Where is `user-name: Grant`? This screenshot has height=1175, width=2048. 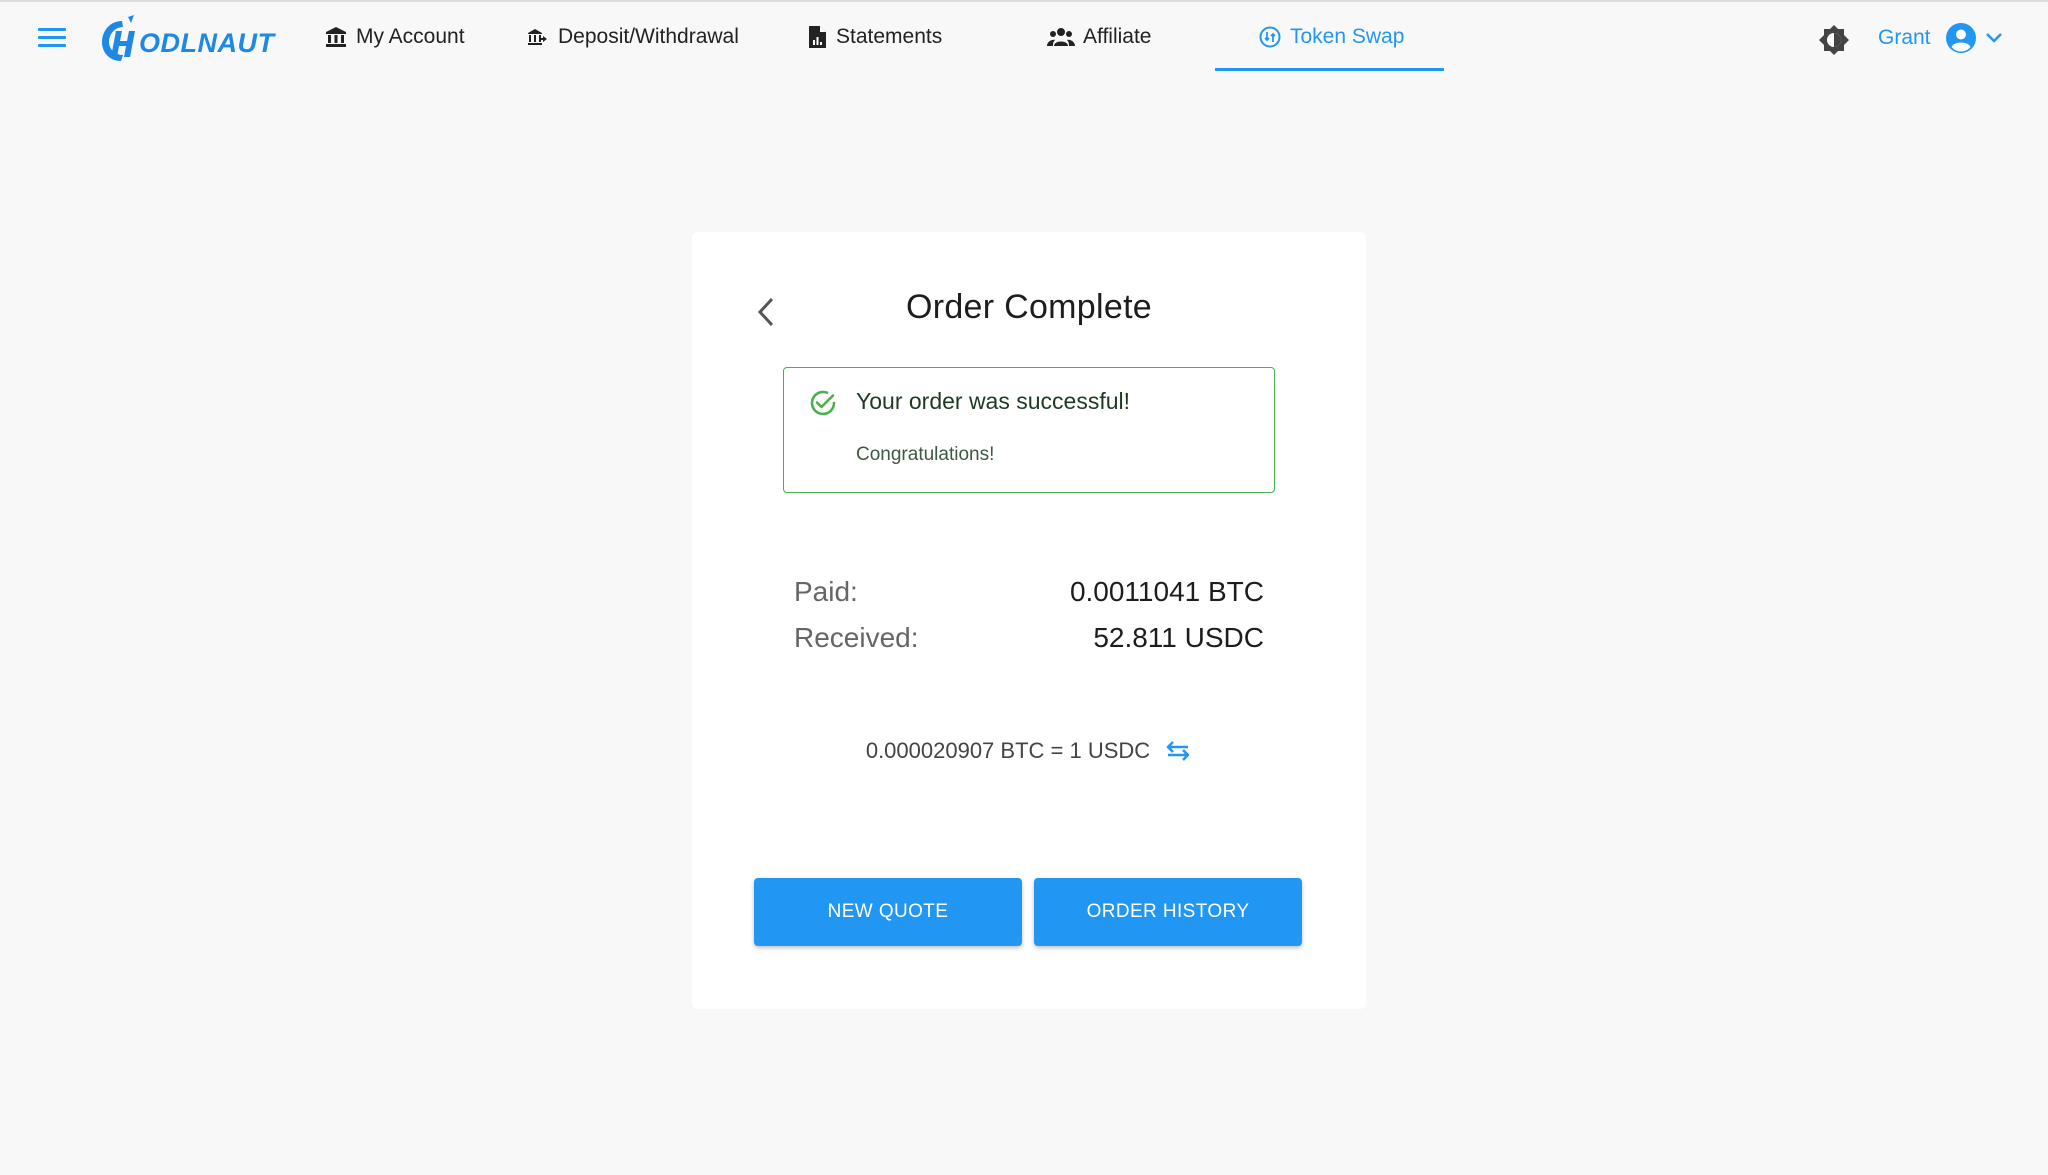
user-name: Grant is located at coordinates (1904, 37).